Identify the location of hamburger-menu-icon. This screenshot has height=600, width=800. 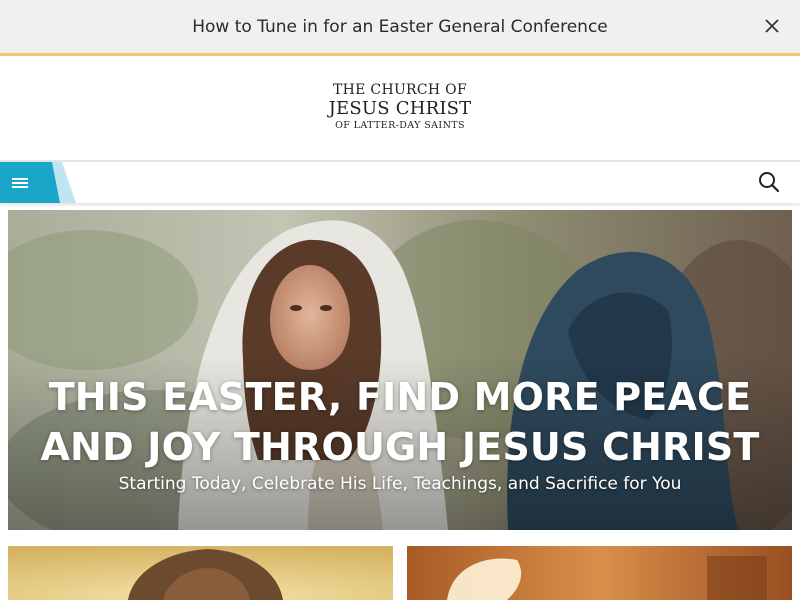
(21, 182).